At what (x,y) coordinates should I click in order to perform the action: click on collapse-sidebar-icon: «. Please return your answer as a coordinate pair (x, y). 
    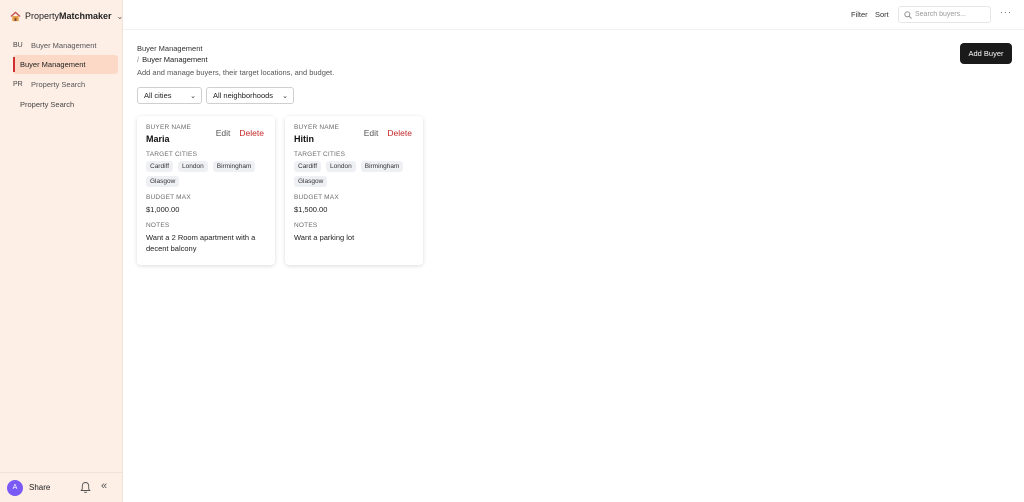
    Looking at the image, I should click on (104, 486).